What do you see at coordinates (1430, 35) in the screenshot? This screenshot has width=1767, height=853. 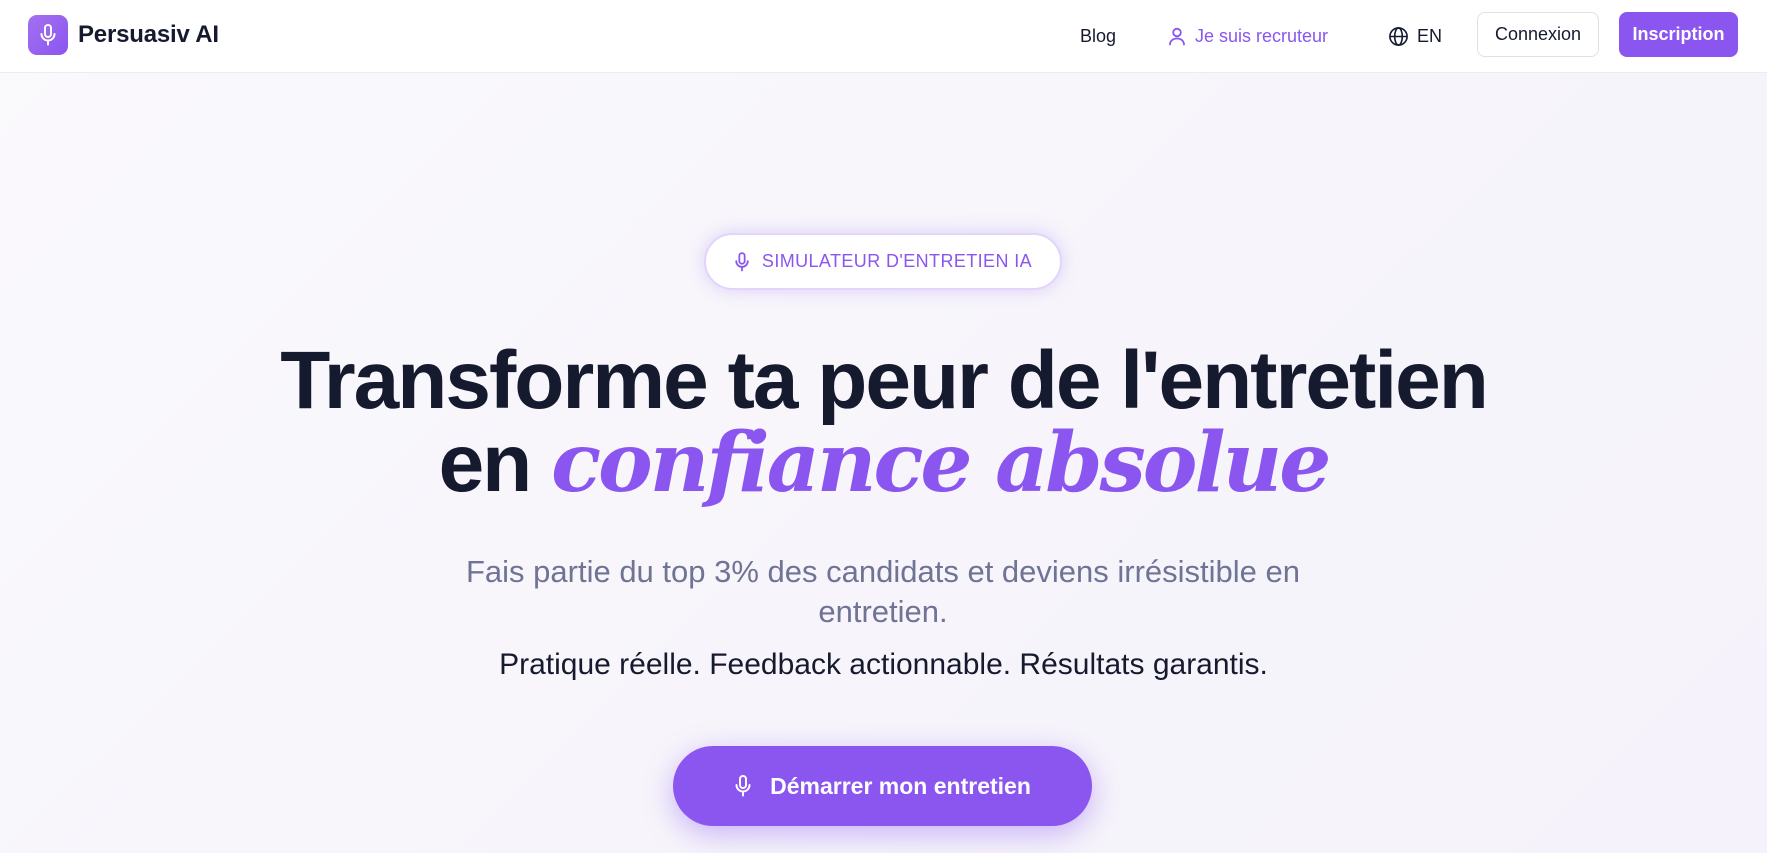 I see `language-label: EN` at bounding box center [1430, 35].